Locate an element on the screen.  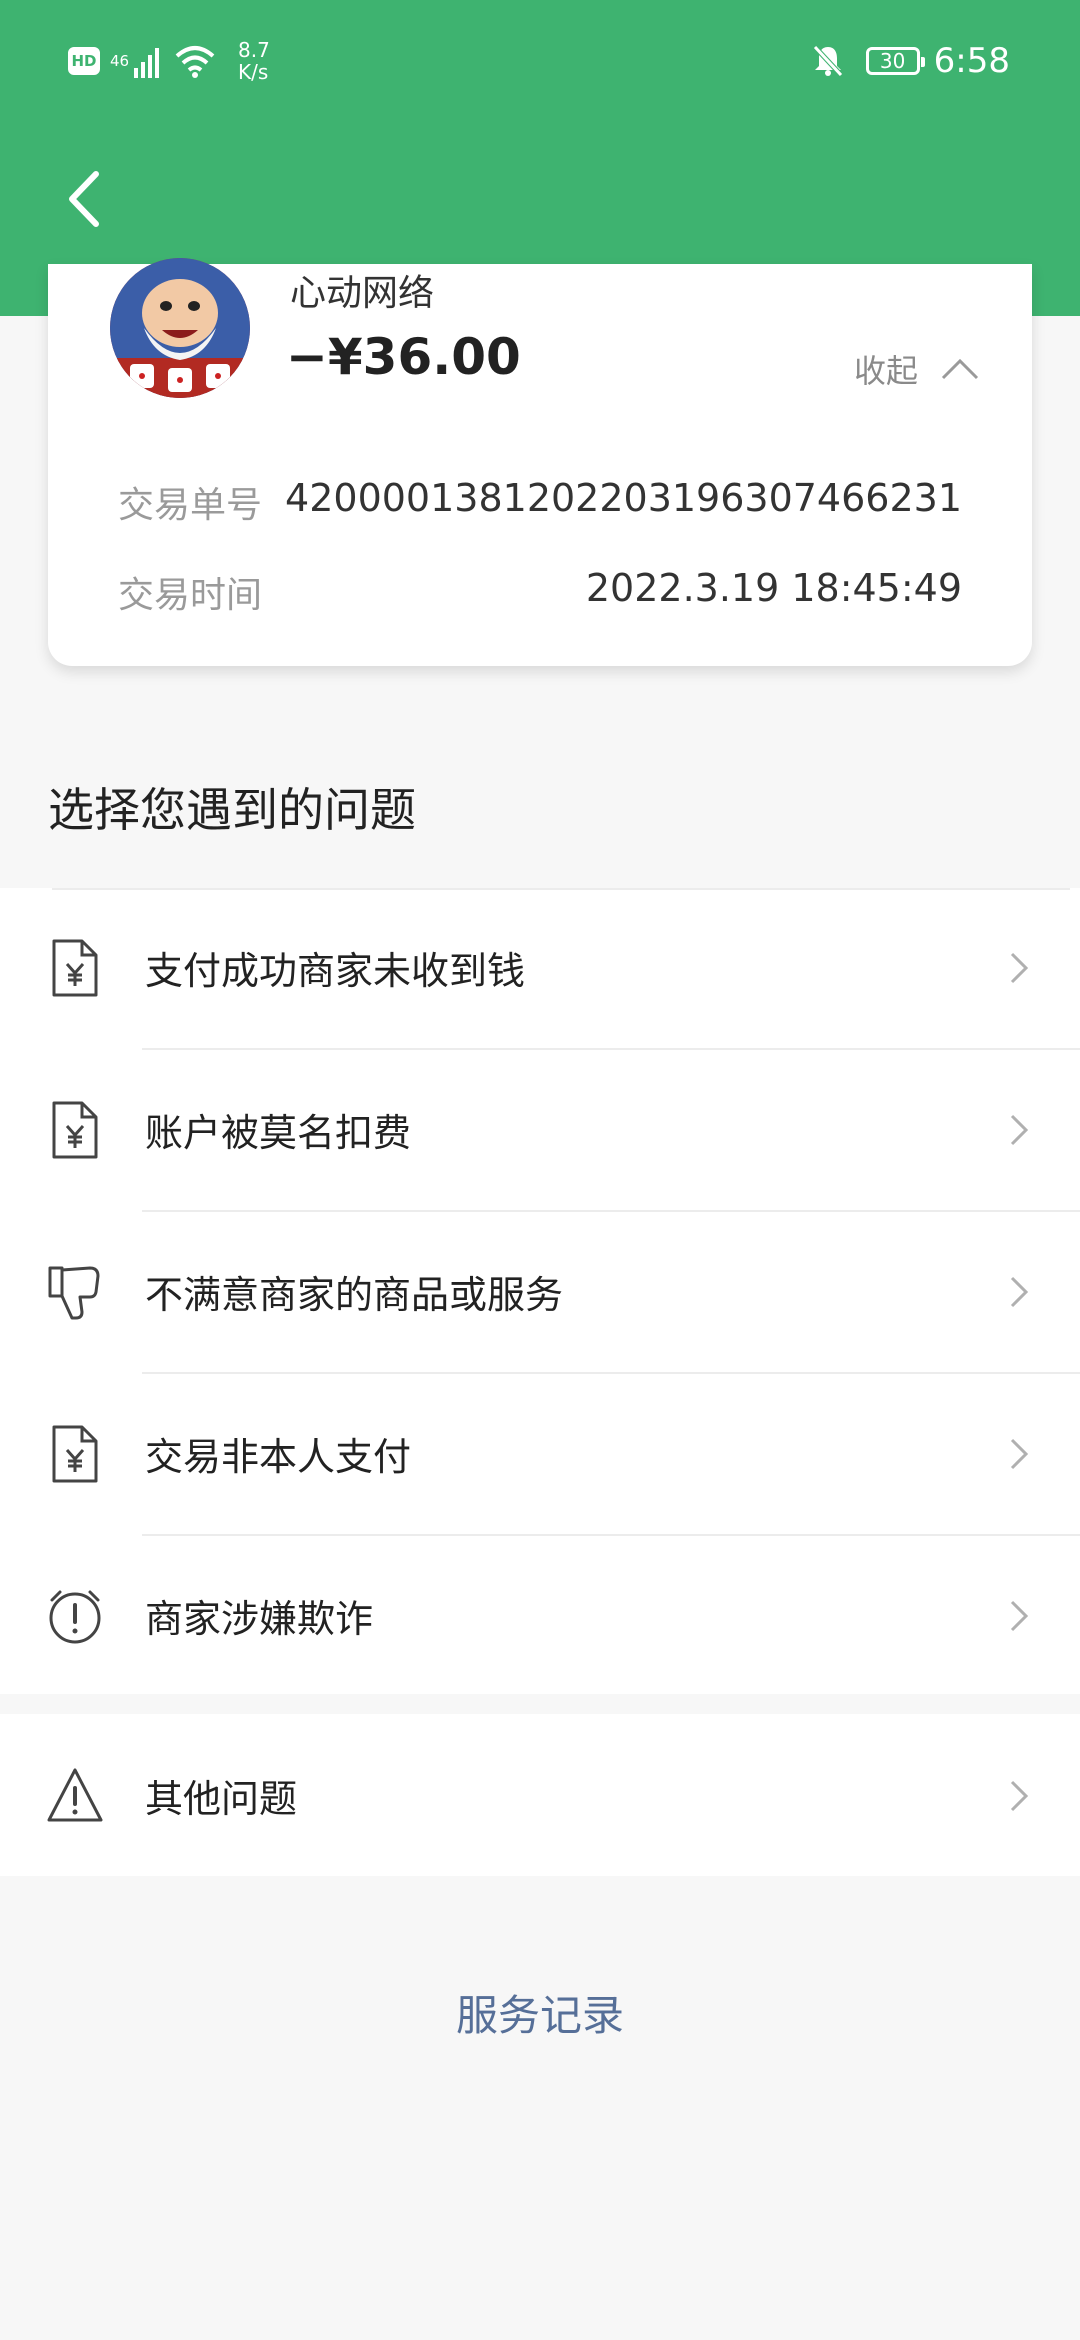
transaction-time-label: 交易时间 is located at coordinates (190, 595).